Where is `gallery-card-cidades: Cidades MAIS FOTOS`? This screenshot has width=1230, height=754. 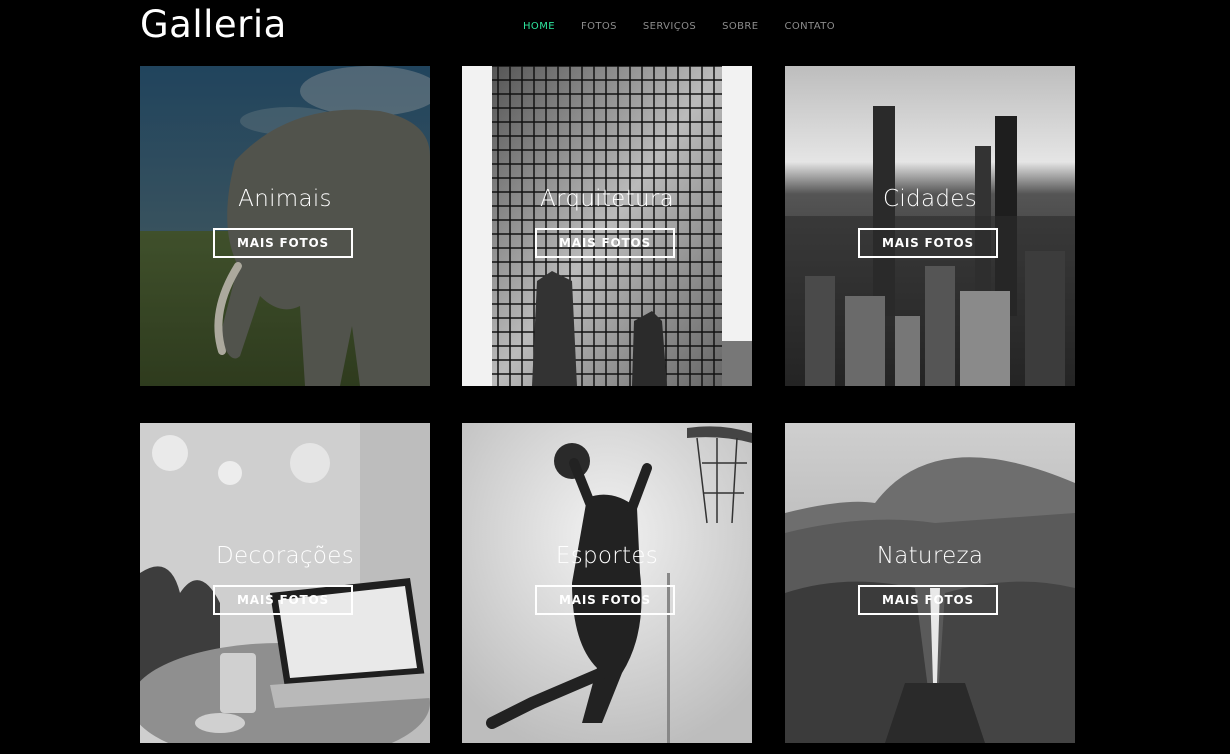
gallery-card-cidades: Cidades MAIS FOTOS is located at coordinates (930, 226).